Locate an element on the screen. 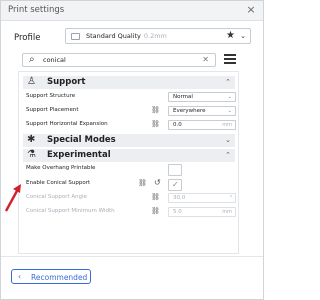  window-title: Print settings is located at coordinates (36, 10).